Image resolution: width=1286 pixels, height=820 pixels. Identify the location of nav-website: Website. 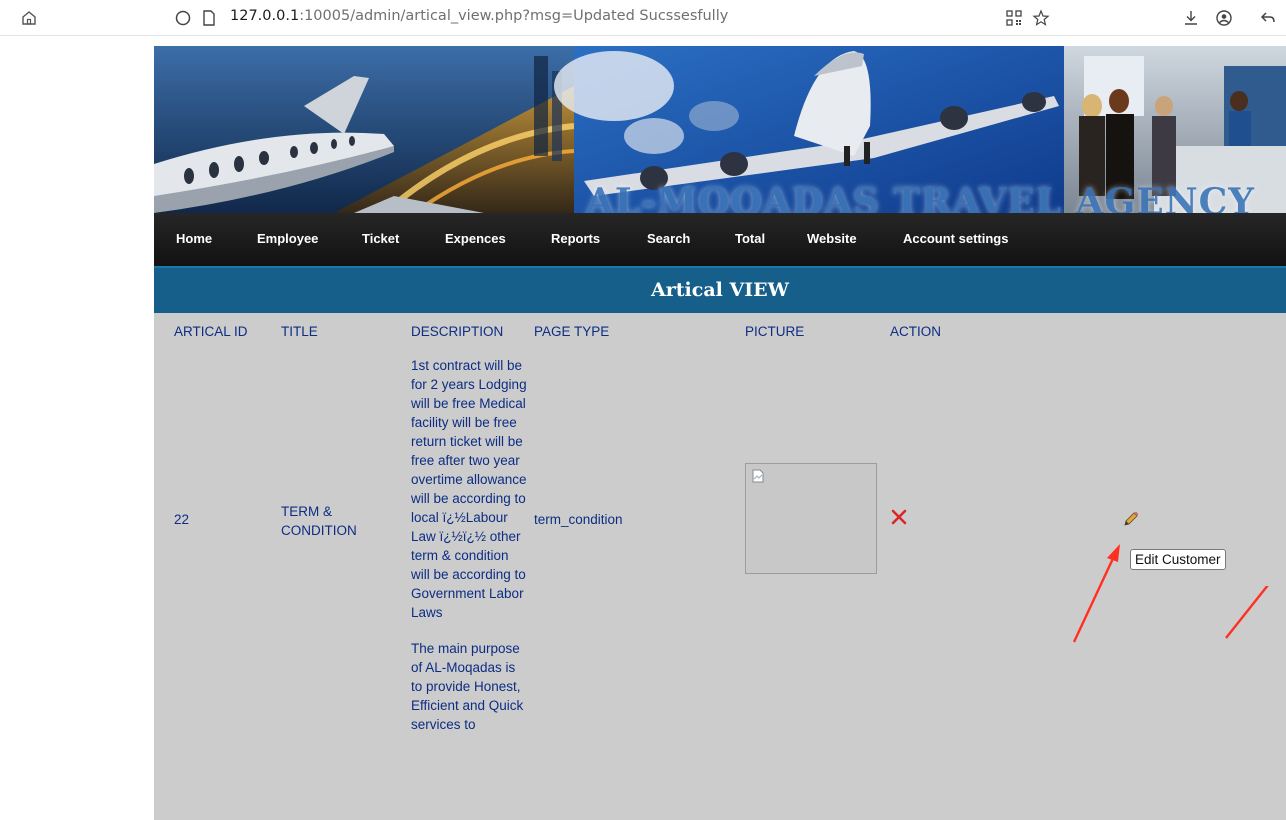
(832, 238).